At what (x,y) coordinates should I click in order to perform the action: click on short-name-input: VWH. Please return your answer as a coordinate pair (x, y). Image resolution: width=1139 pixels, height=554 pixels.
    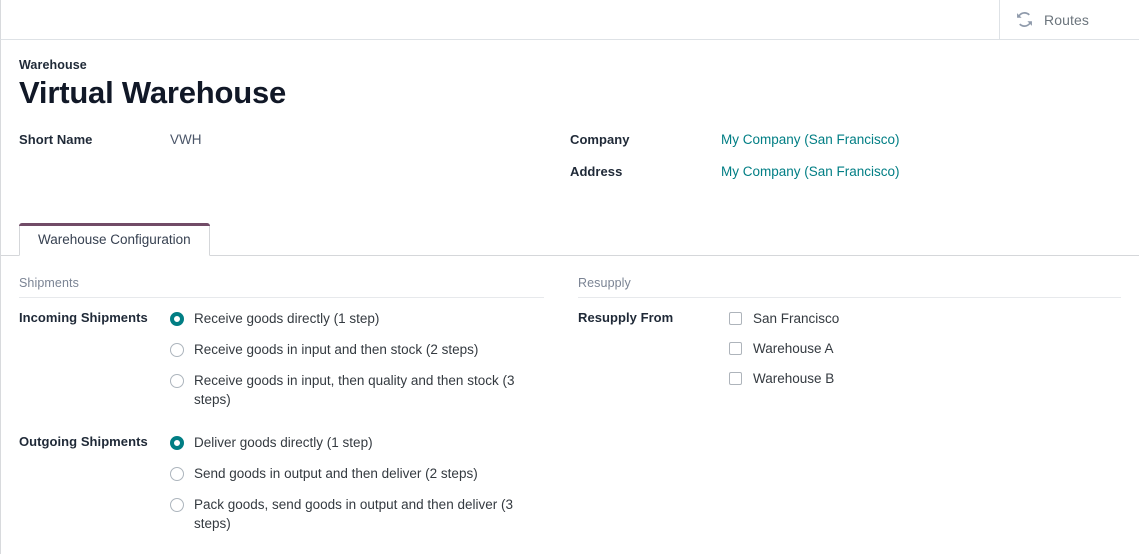
    Looking at the image, I should click on (186, 139).